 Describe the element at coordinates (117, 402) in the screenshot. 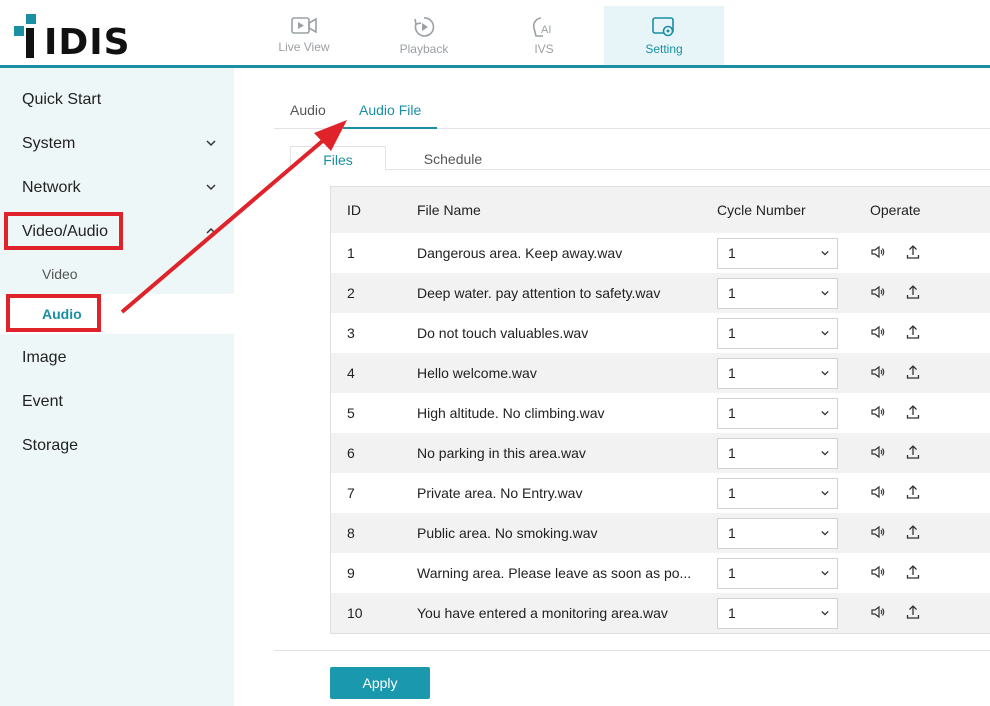

I see `sidebar-item-event: Event` at that location.